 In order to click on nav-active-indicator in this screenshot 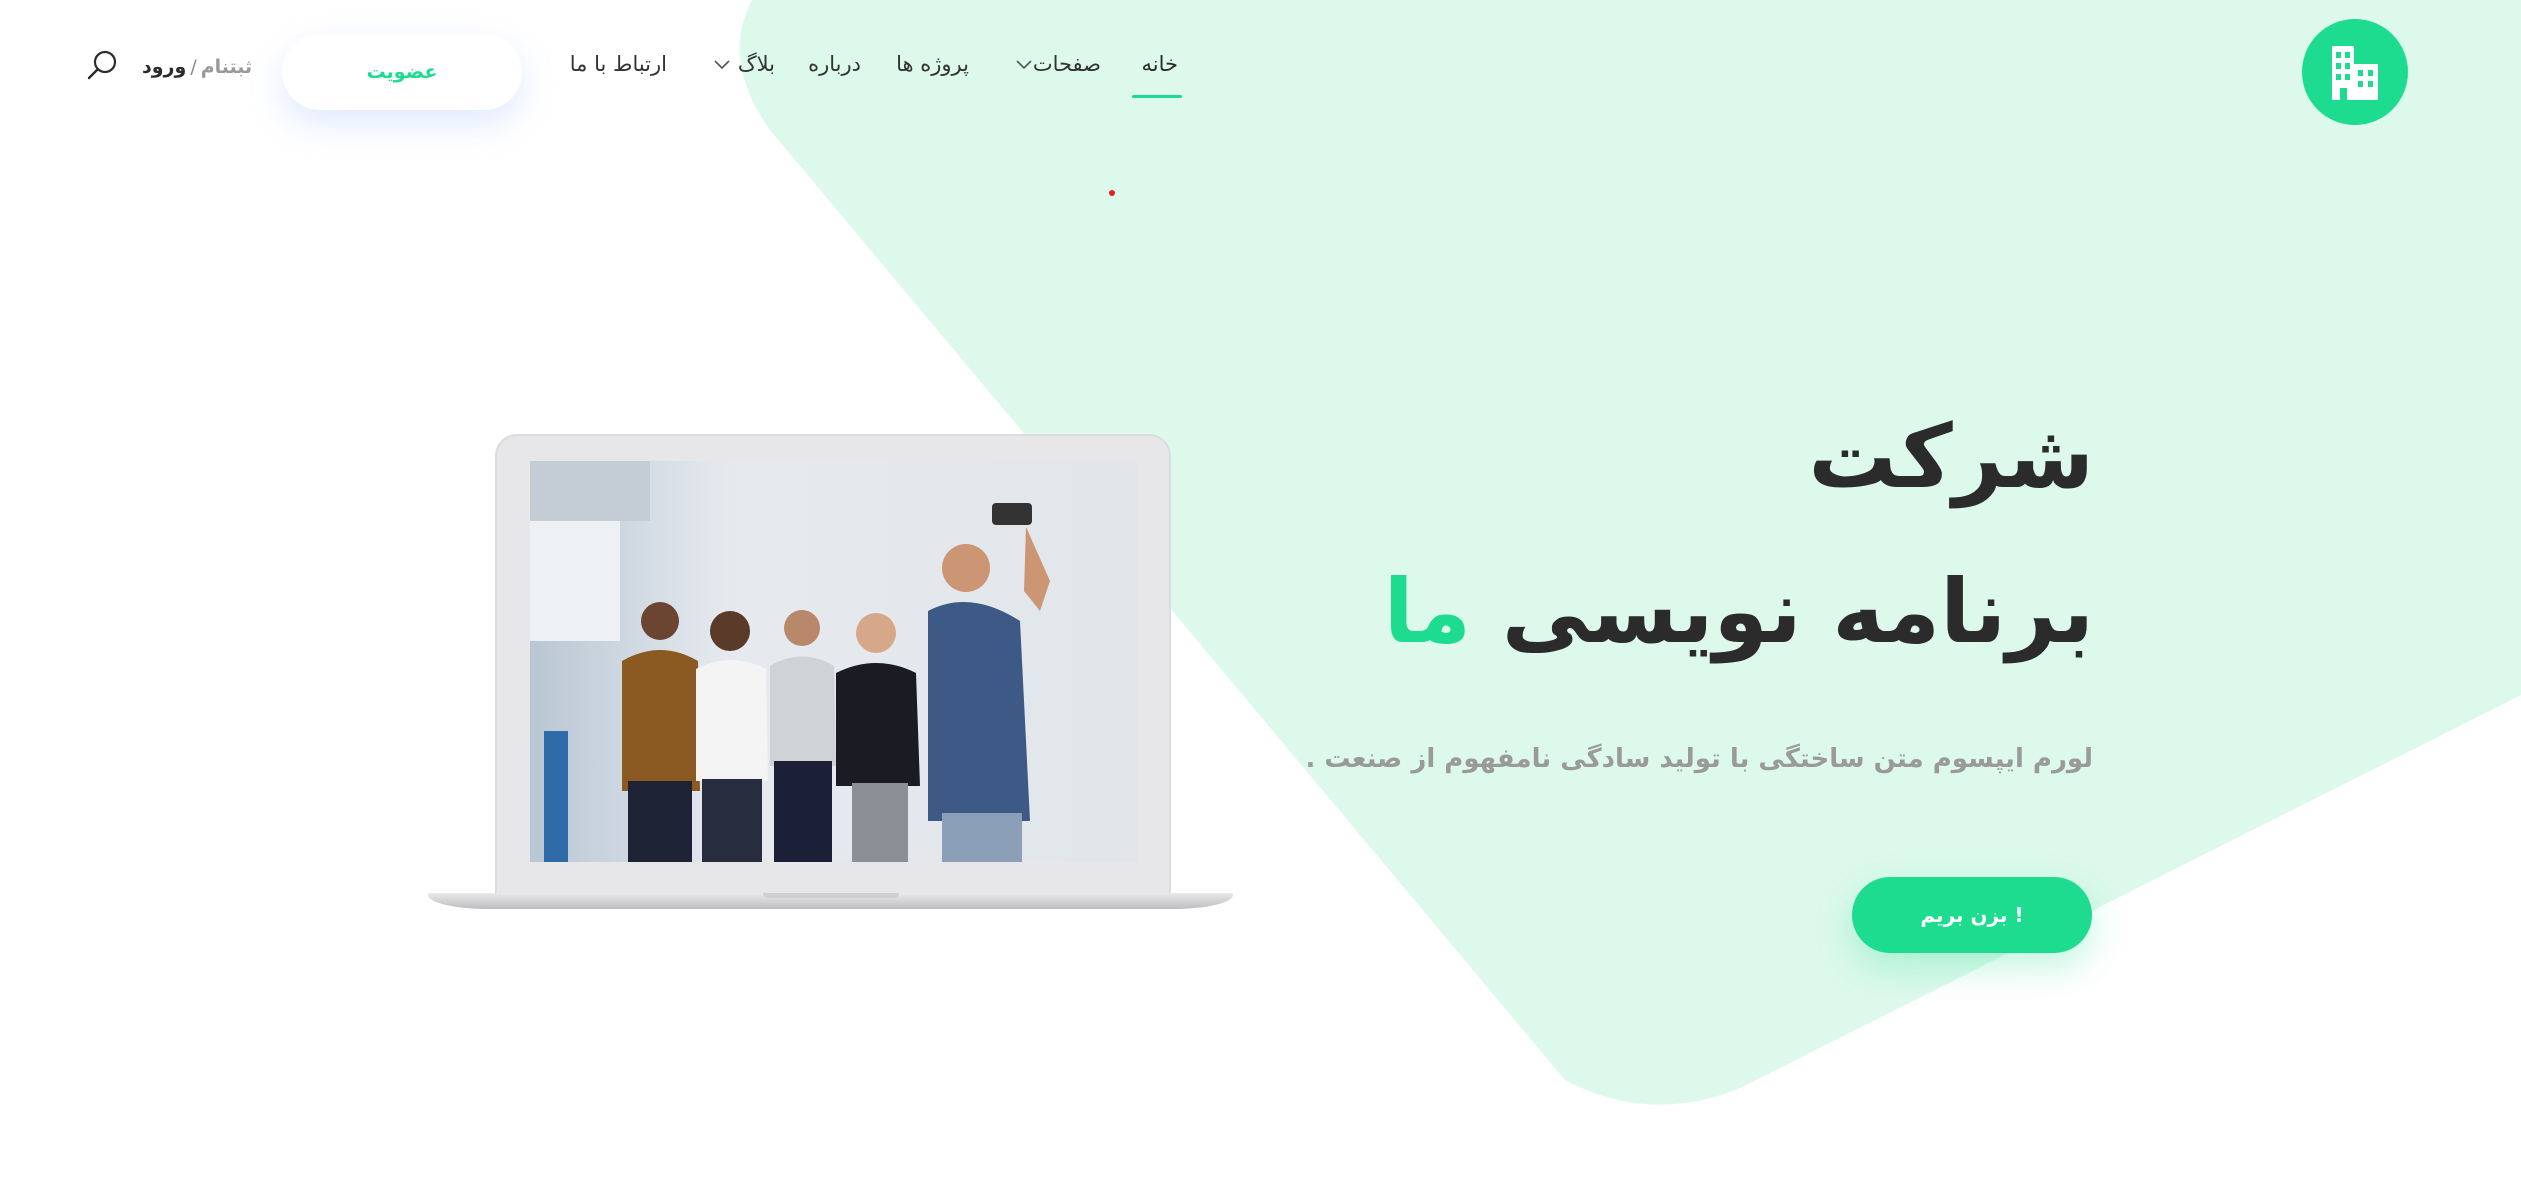, I will do `click(1157, 96)`.